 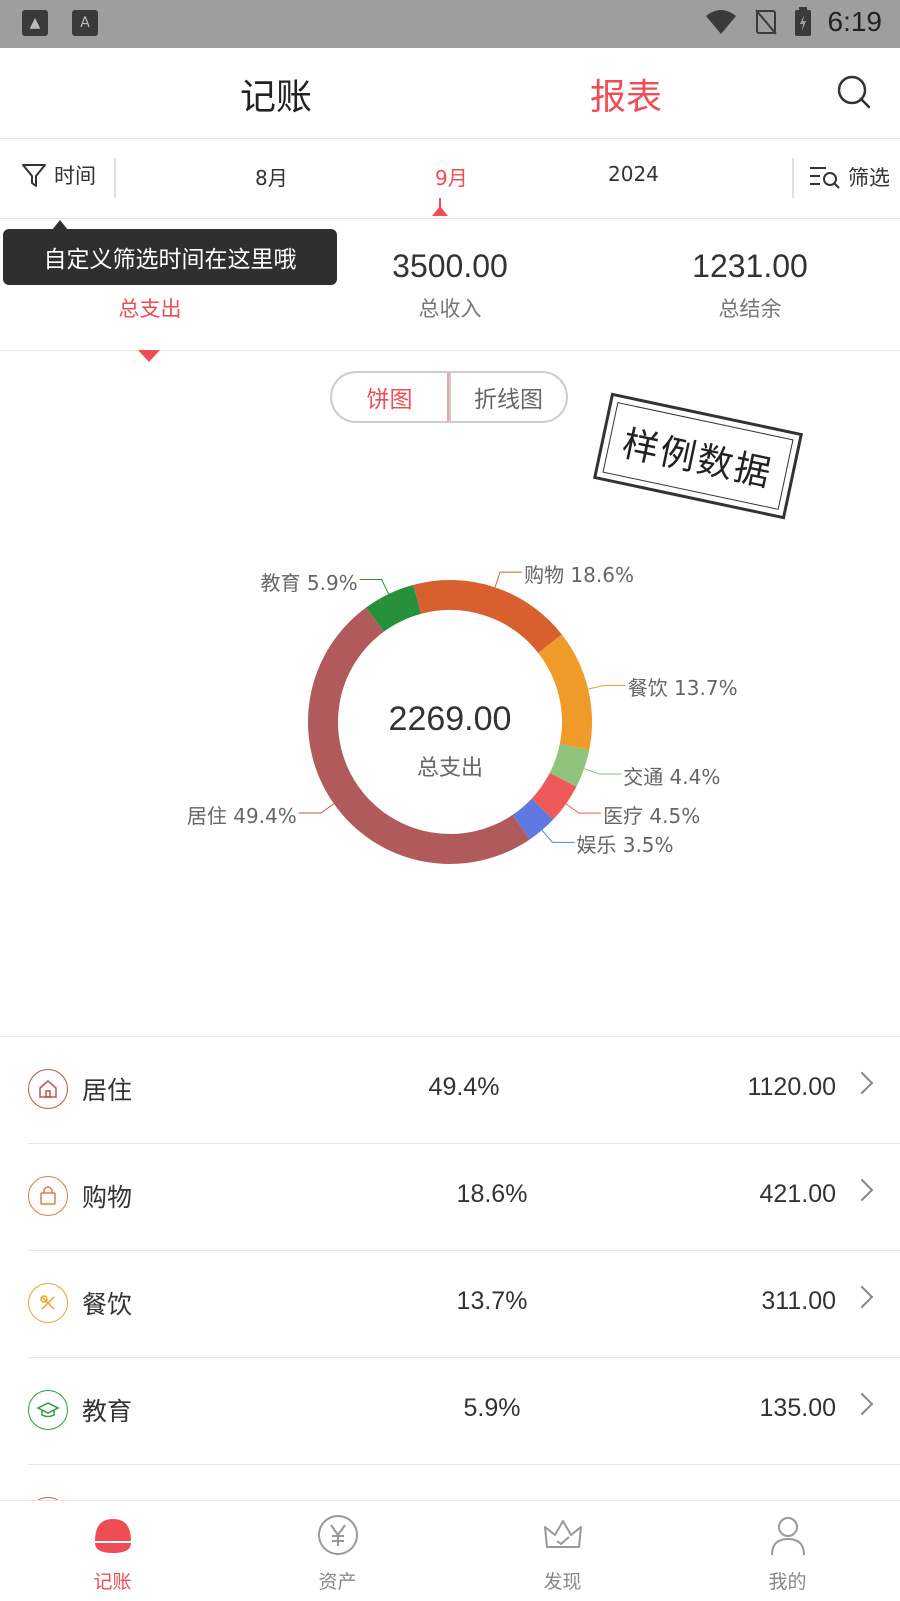 What do you see at coordinates (75, 176) in the screenshot?
I see `time-filter-label: 时间` at bounding box center [75, 176].